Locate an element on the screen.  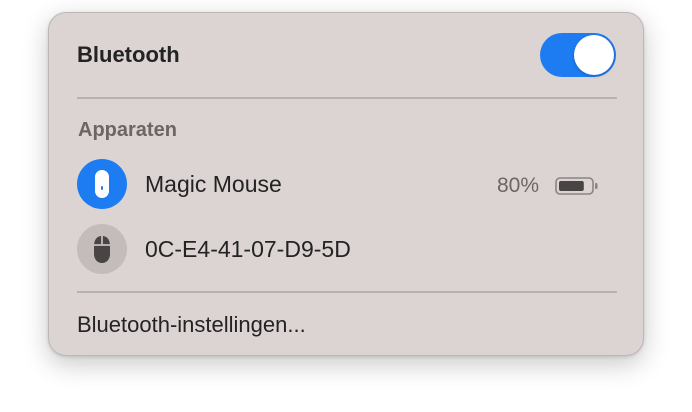
mouse-icon is located at coordinates (102, 249).